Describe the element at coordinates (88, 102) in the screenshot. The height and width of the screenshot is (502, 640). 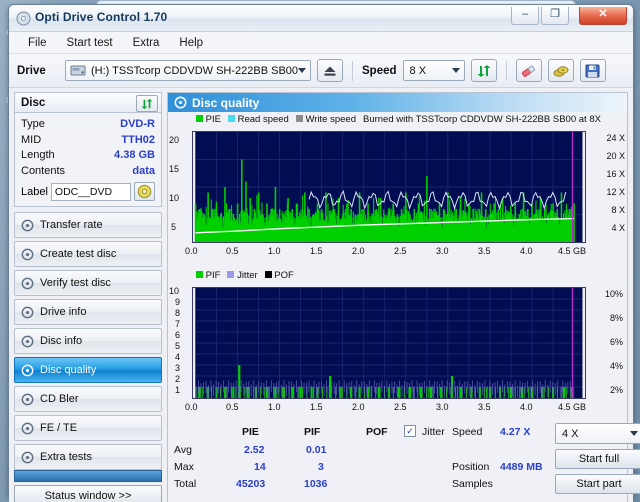
I see `disc-panel-header: Disc` at that location.